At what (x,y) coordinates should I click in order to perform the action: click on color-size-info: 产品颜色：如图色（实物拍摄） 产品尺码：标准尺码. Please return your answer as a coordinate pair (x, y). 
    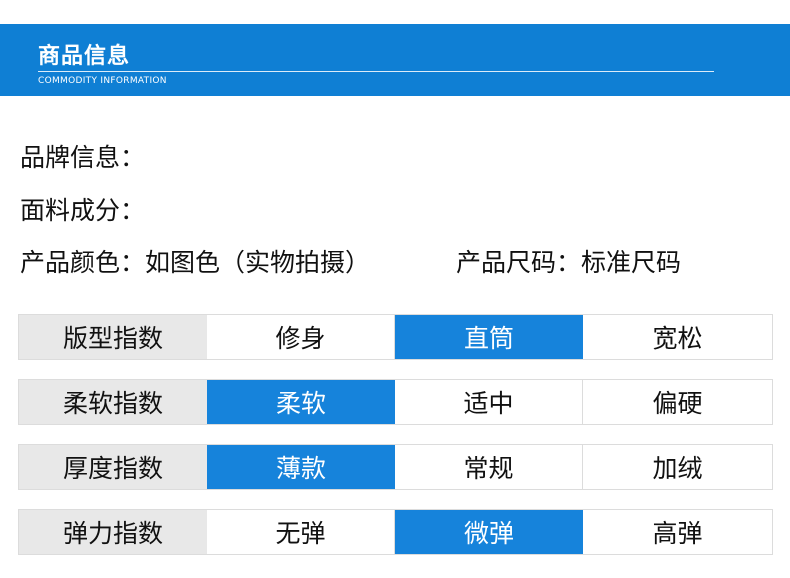
    Looking at the image, I should click on (350, 261).